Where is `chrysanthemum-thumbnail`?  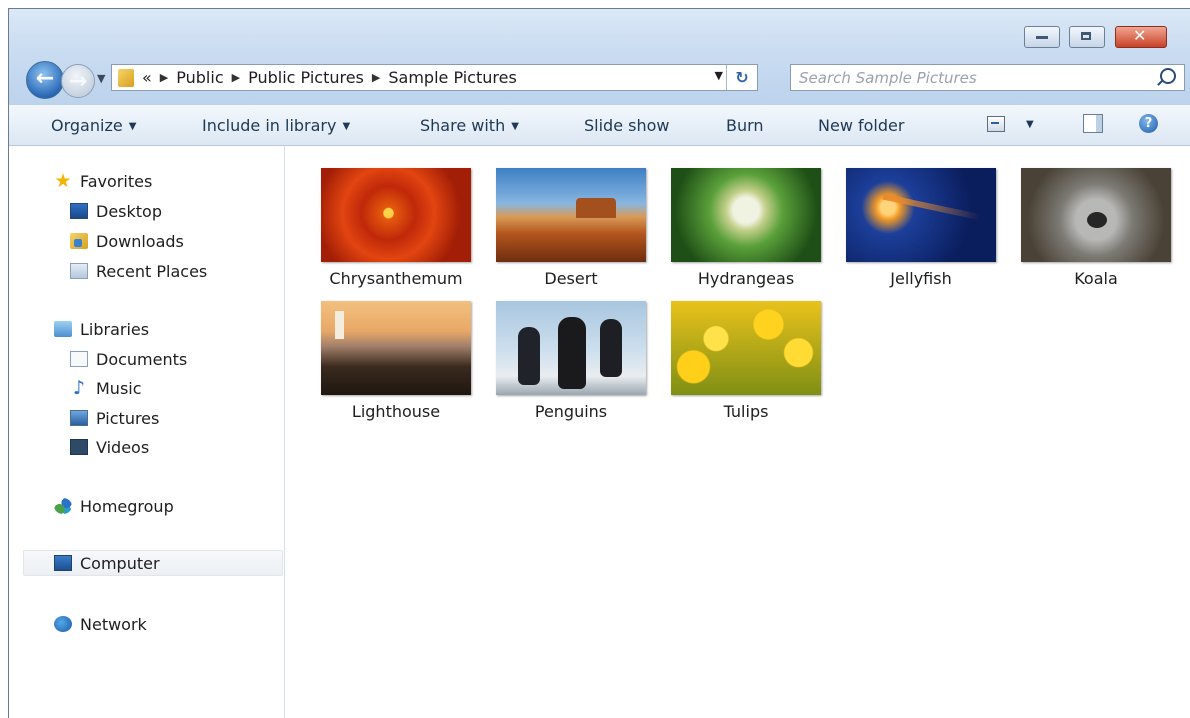
chrysanthemum-thumbnail is located at coordinates (396, 215).